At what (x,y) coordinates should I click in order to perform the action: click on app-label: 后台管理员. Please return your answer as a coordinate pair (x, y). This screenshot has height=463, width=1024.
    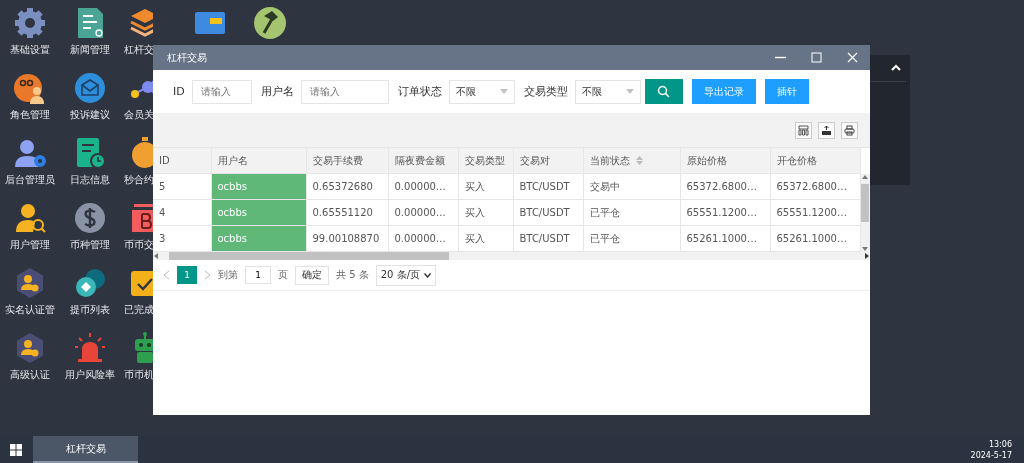
    Looking at the image, I should click on (30, 180).